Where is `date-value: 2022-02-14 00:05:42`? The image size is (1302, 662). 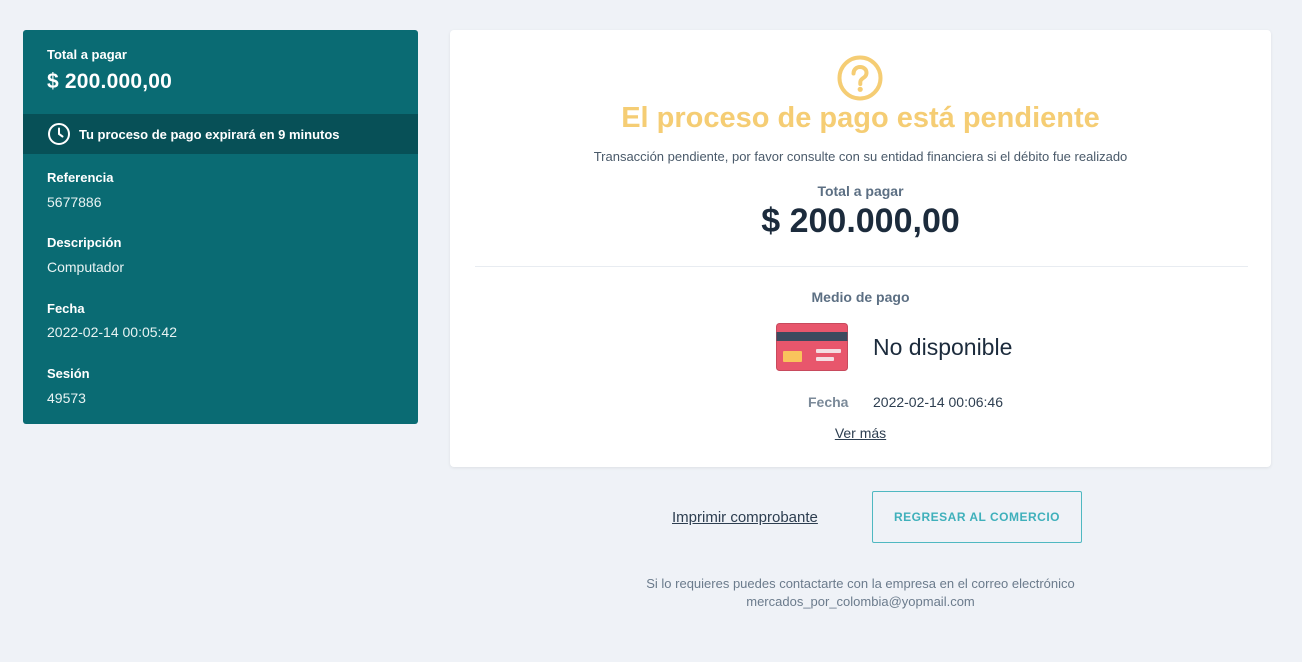
date-value: 2022-02-14 00:05:42 is located at coordinates (112, 332).